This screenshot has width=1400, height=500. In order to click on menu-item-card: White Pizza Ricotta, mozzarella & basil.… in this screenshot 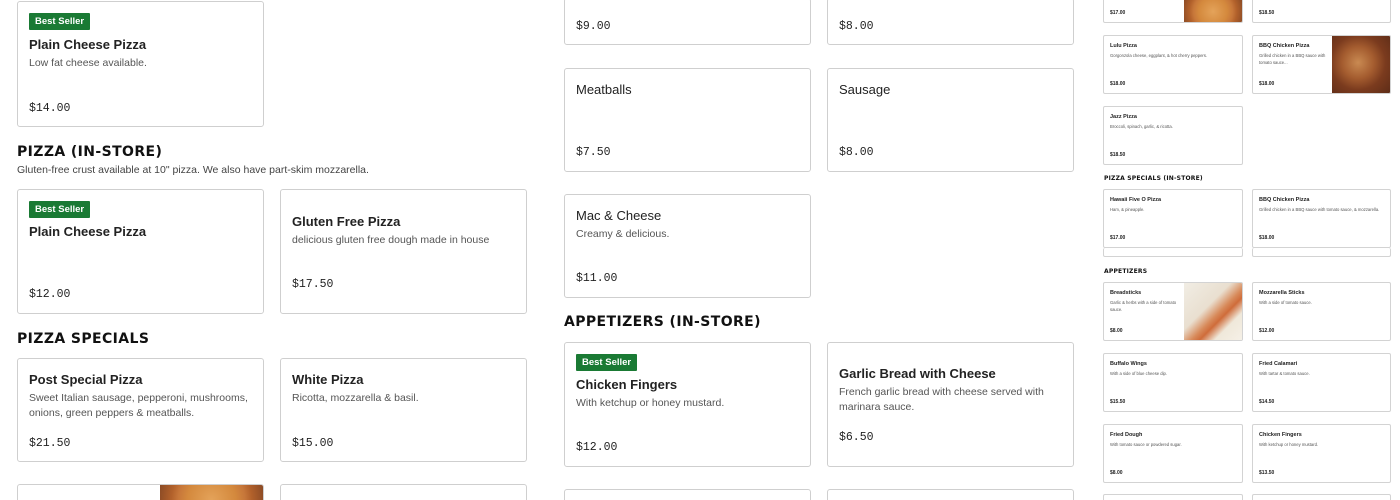, I will do `click(403, 410)`.